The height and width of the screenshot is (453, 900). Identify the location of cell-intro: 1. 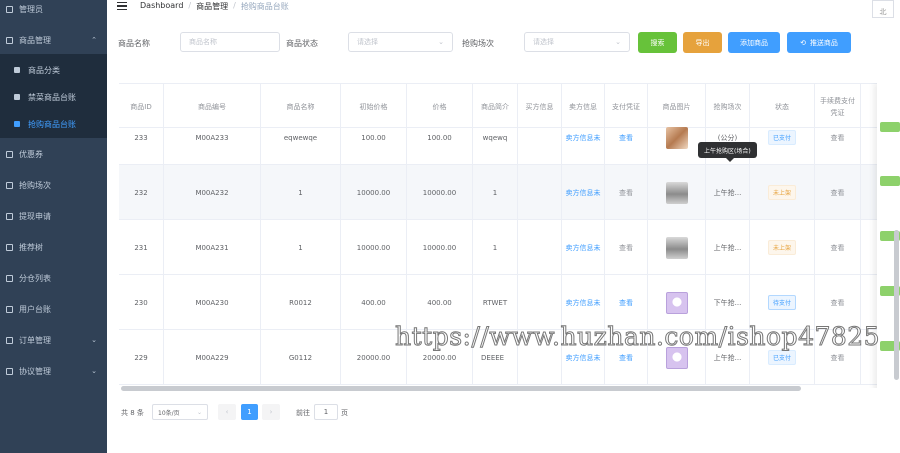
(495, 247).